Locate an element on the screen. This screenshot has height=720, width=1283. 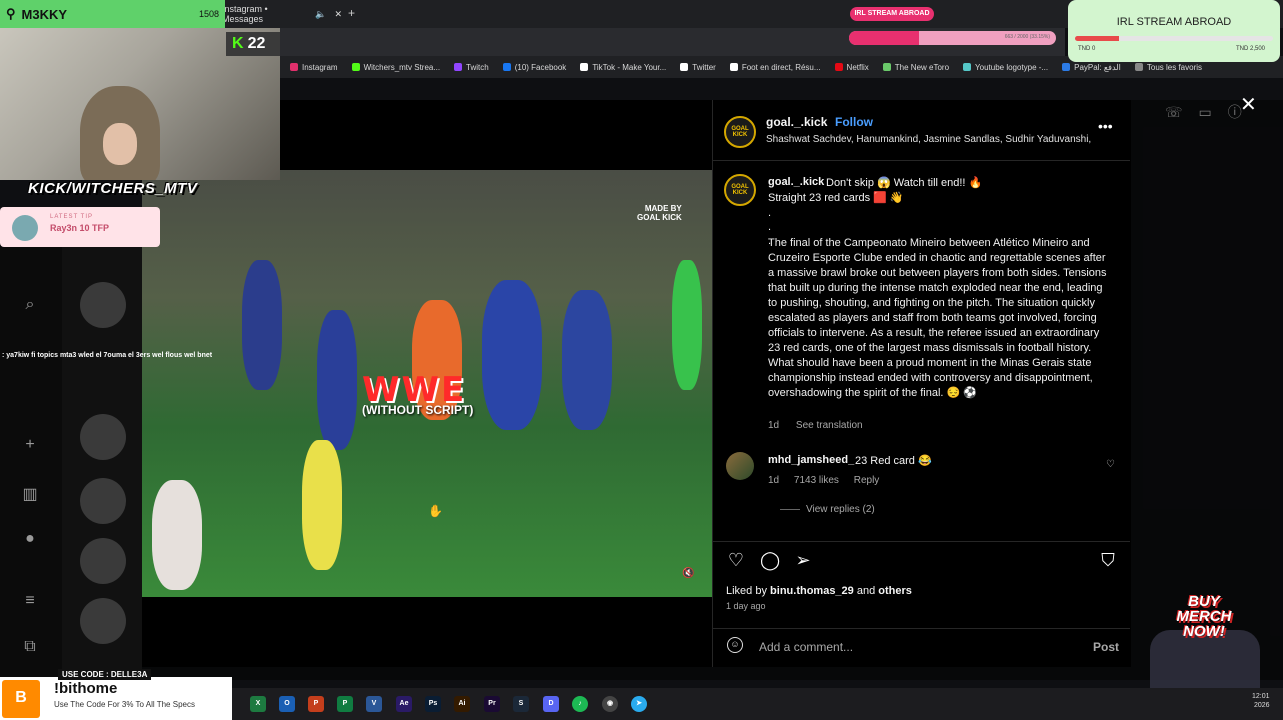
viewer-count: 1508 is located at coordinates (208, 14).